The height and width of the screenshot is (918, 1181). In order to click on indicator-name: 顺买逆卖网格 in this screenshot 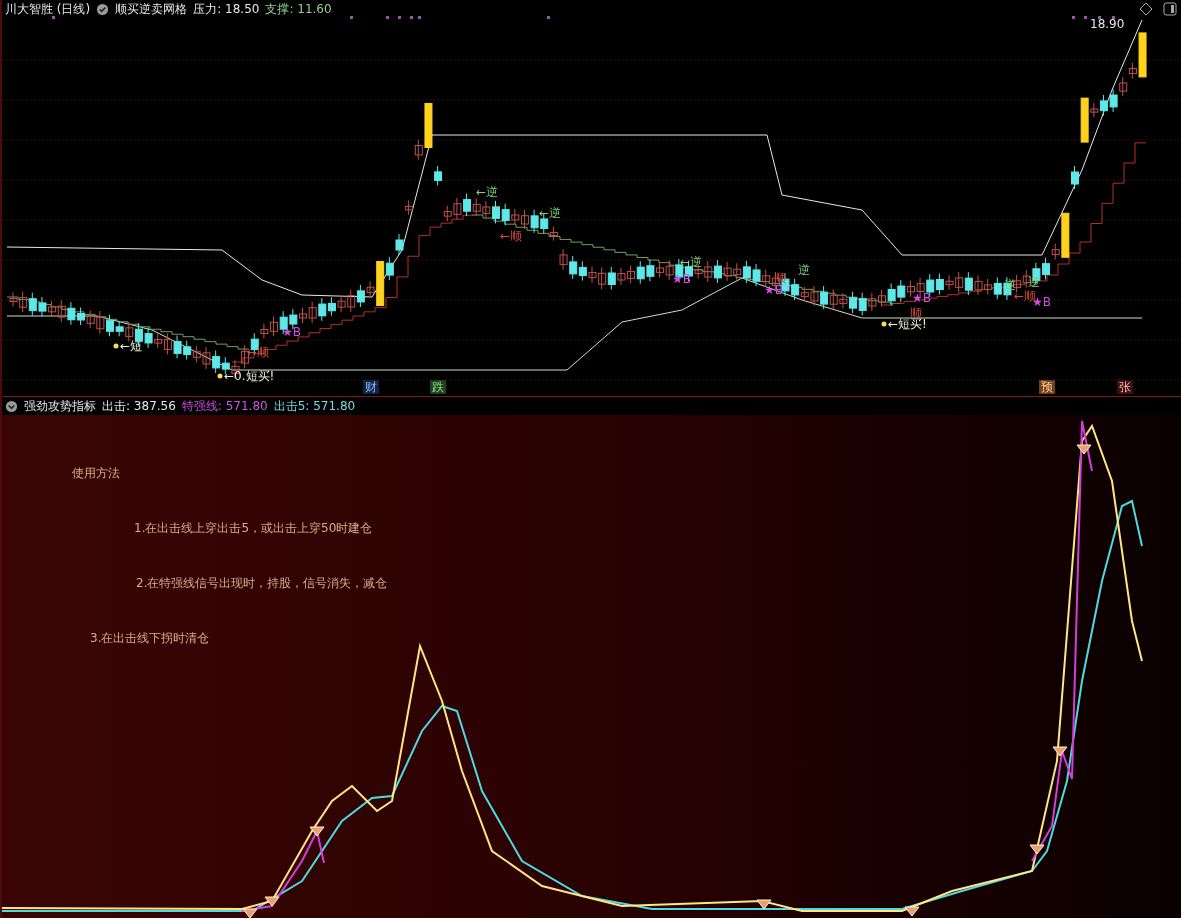, I will do `click(151, 9)`.